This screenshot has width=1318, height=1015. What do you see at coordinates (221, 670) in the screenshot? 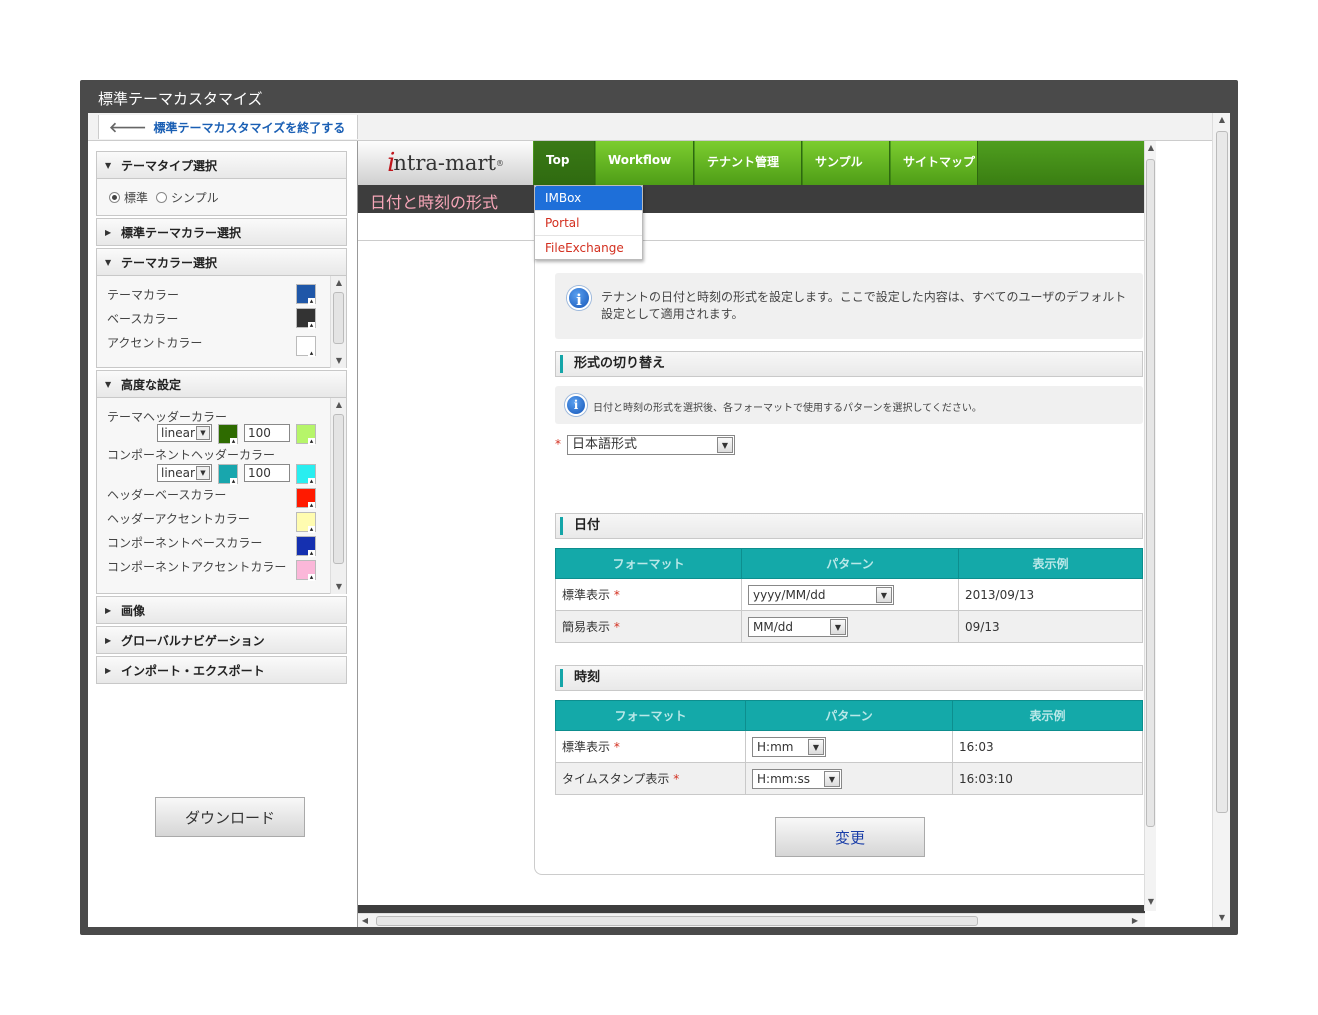
I see `accordion-import-export: ▶ インポート・エクスポート` at bounding box center [221, 670].